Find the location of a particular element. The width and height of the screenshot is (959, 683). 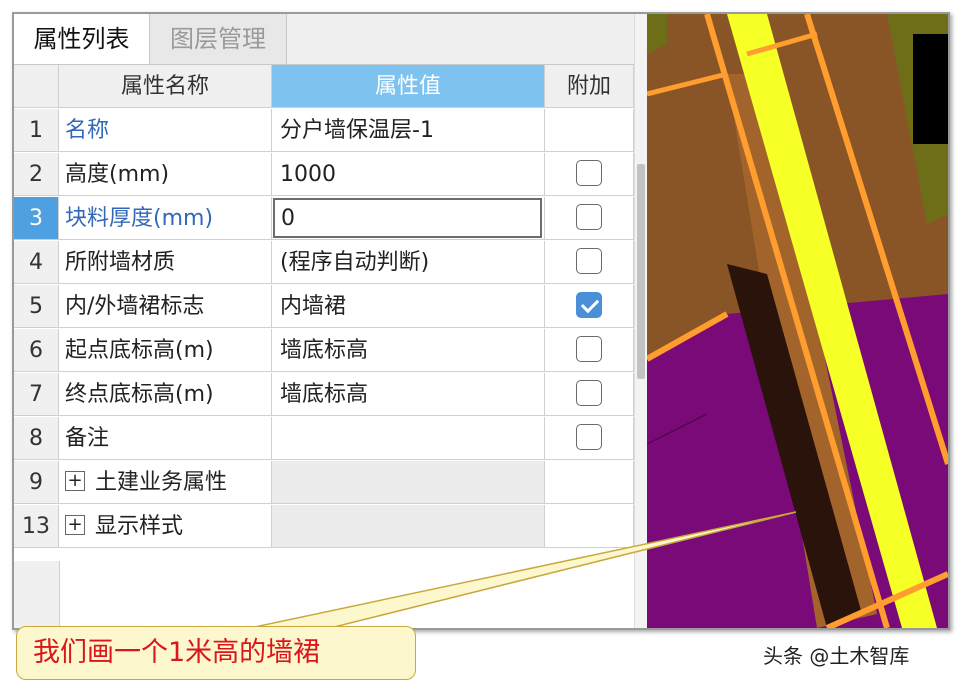

table-row-group: 13 + 显示样式 is located at coordinates (324, 527).